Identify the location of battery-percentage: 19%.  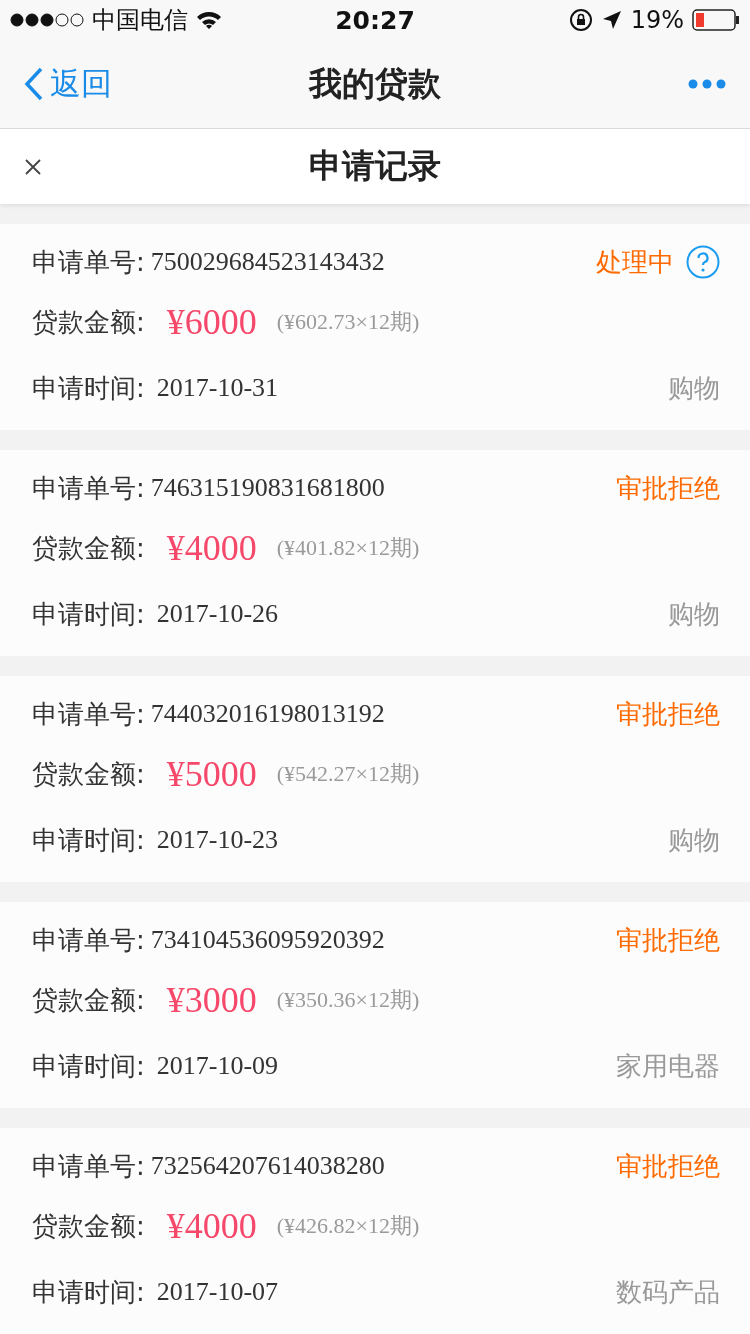
(657, 20).